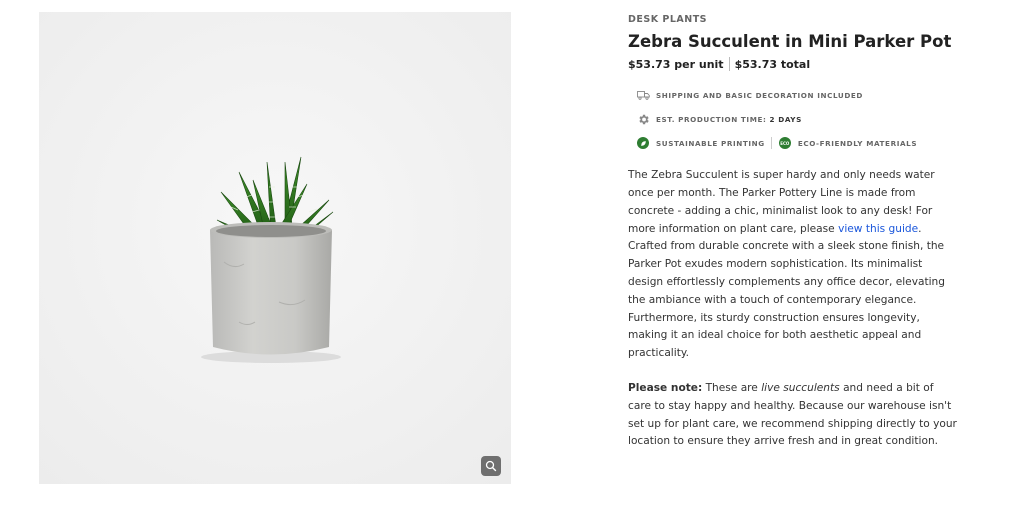 The width and height of the screenshot is (1024, 507). Describe the element at coordinates (878, 229) in the screenshot. I see `view-guide-link: view this guide` at that location.